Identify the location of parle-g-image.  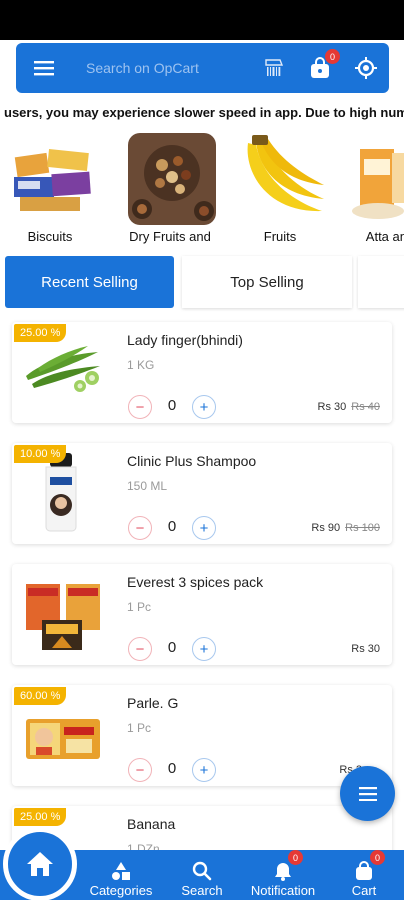
(63, 735).